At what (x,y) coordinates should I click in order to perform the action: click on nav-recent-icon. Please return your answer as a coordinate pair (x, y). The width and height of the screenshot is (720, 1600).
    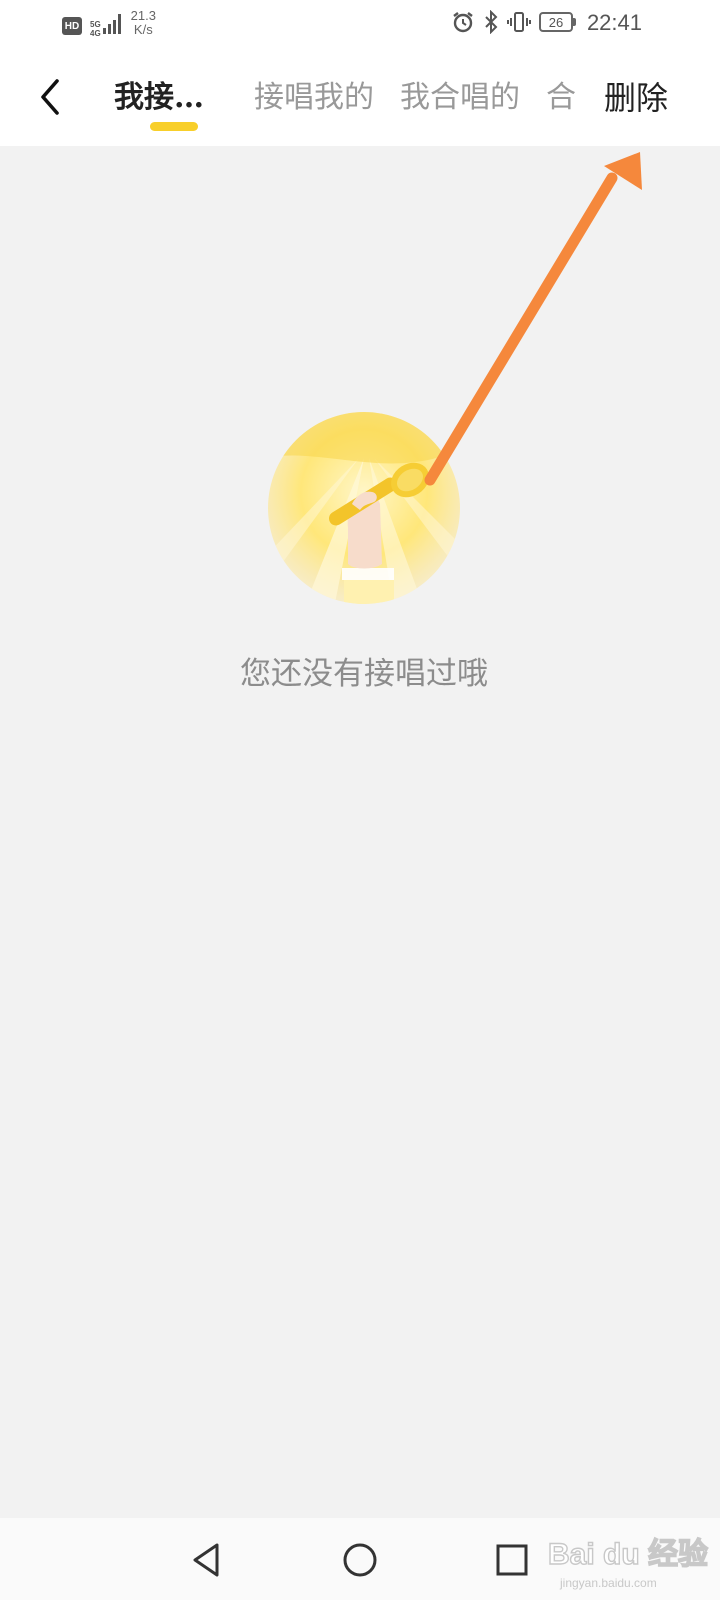
    Looking at the image, I should click on (512, 1560).